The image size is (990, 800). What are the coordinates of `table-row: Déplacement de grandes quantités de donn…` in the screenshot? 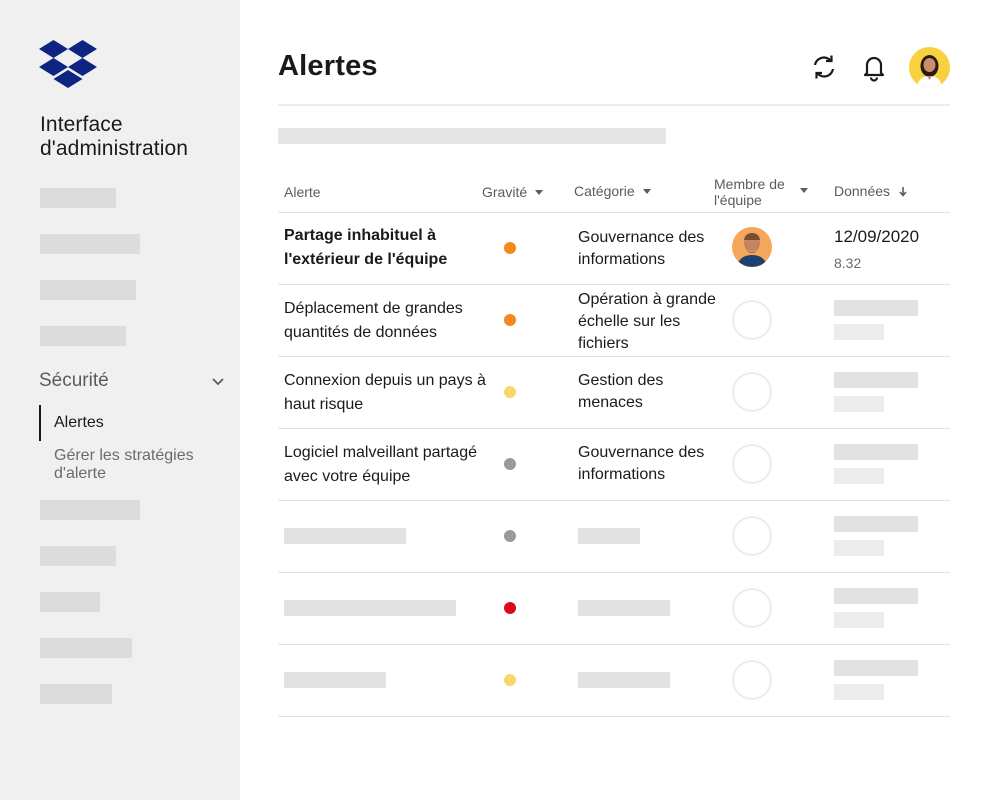 It's located at (614, 321).